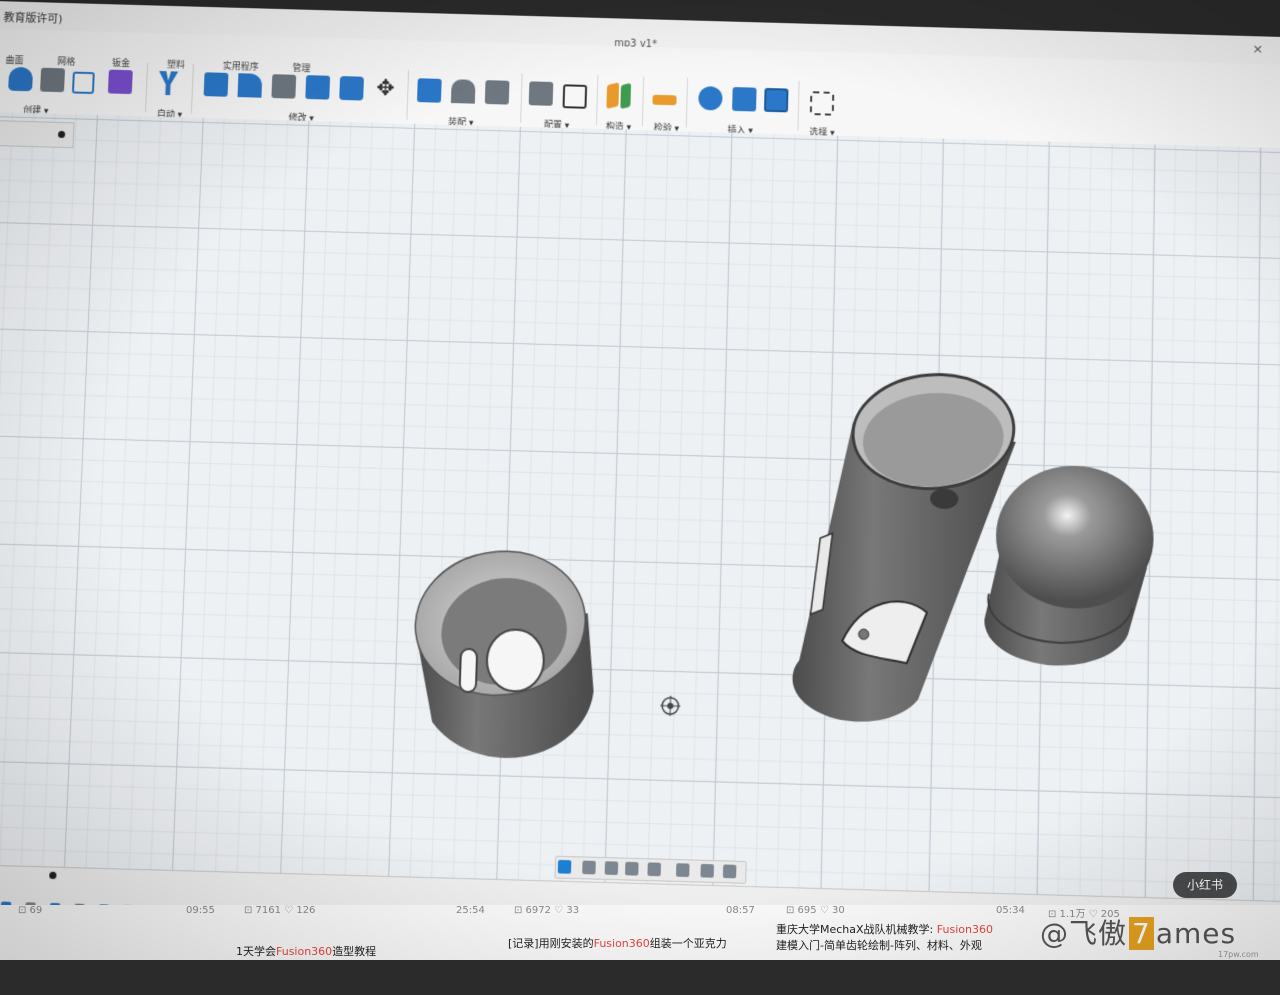  What do you see at coordinates (168, 83) in the screenshot?
I see `automate-icon` at bounding box center [168, 83].